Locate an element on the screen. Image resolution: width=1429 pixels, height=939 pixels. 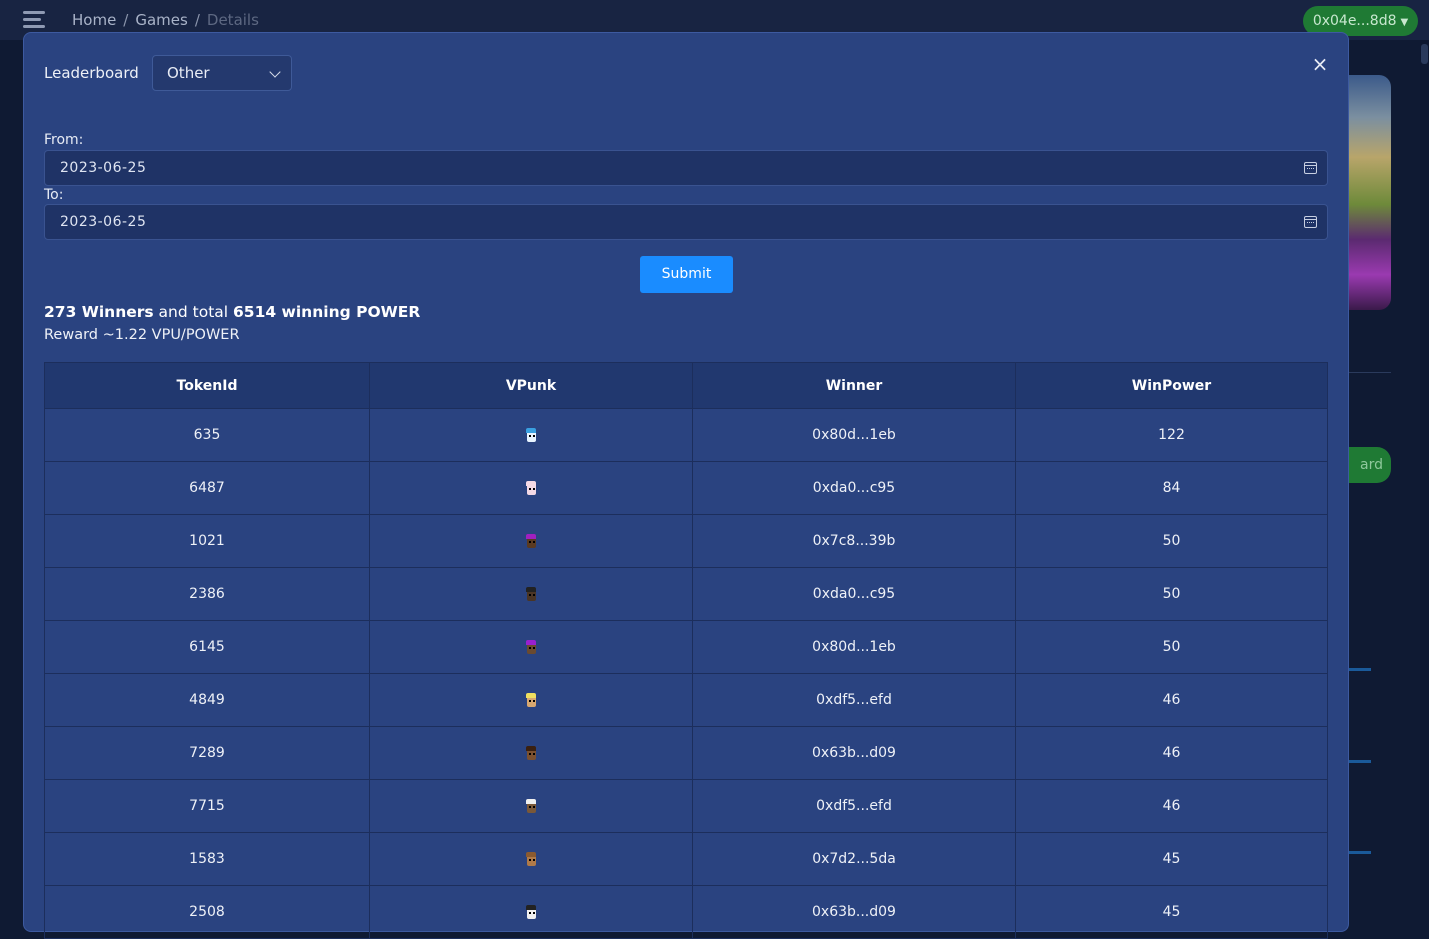
winpower-cell: 45 is located at coordinates (1171, 912).